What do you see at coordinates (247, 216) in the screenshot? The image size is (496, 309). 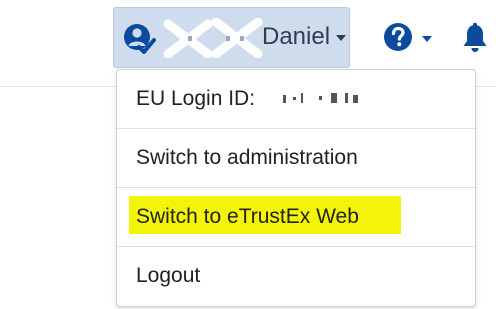 I see `switch-etrustex-web-label: Switch to eTrustEx Web` at bounding box center [247, 216].